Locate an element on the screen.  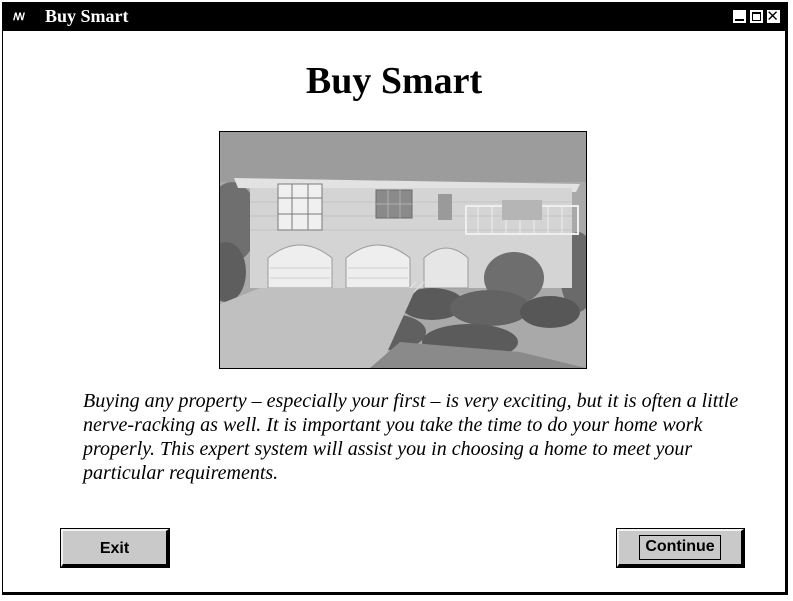
window-controls is located at coordinates (756, 16).